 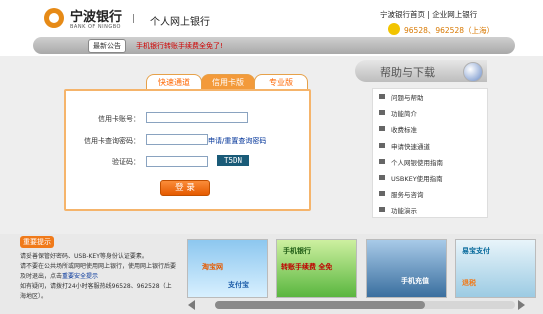 What do you see at coordinates (307, 267) in the screenshot?
I see `banner-text: 转账手续费 全免` at bounding box center [307, 267].